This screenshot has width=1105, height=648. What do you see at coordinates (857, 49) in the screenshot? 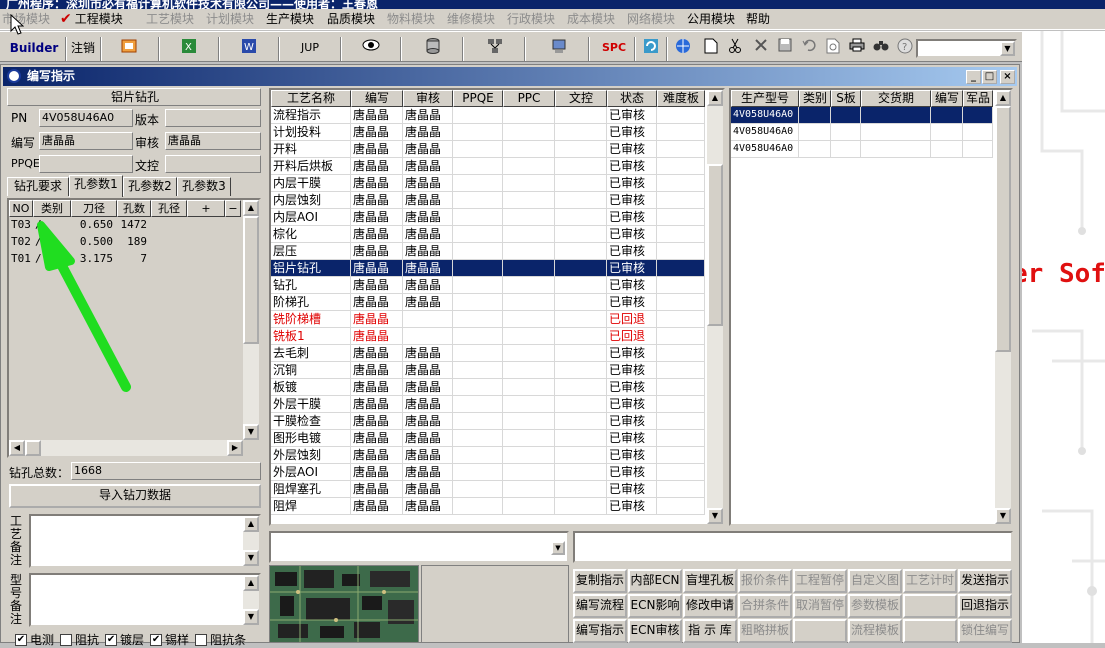
I see `print-icon` at bounding box center [857, 49].